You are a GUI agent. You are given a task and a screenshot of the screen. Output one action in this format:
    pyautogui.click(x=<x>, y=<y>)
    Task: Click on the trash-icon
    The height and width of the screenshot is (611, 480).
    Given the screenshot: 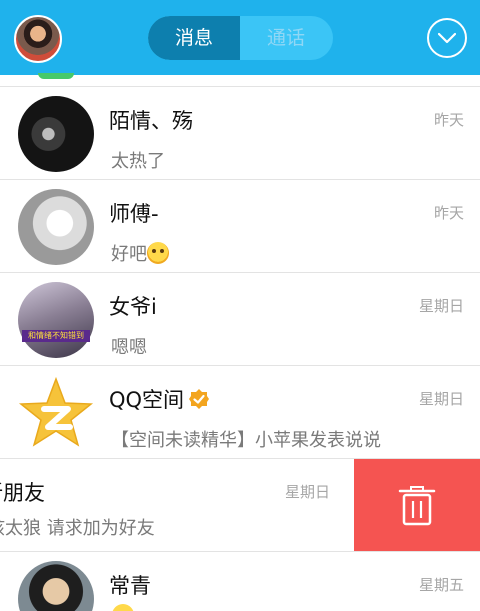 What is the action you would take?
    pyautogui.click(x=417, y=506)
    